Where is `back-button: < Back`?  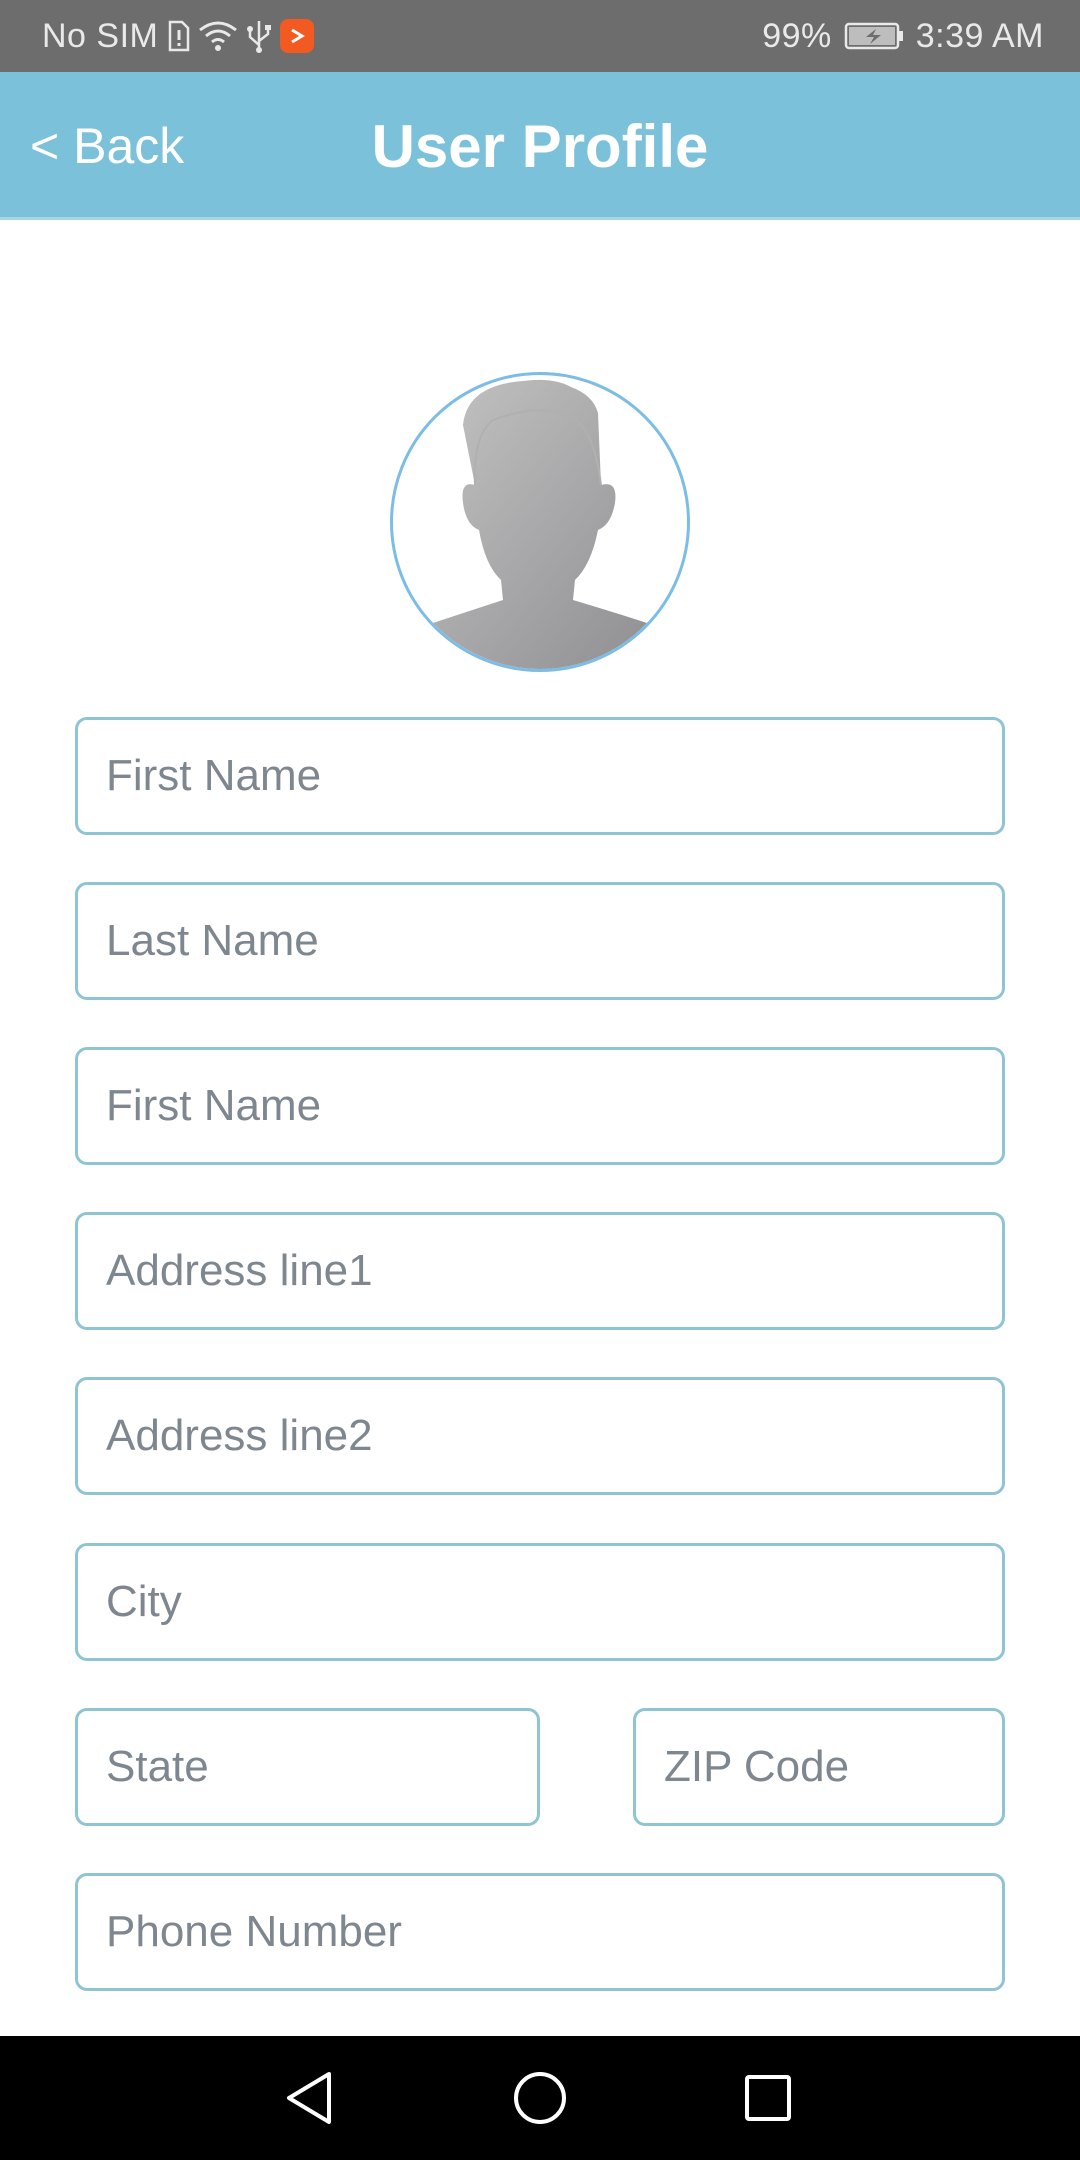 back-button: < Back is located at coordinates (107, 146).